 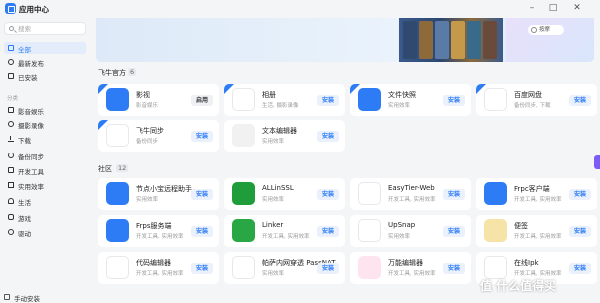 What do you see at coordinates (150, 131) in the screenshot?
I see `app-name: 飞牛同步` at bounding box center [150, 131].